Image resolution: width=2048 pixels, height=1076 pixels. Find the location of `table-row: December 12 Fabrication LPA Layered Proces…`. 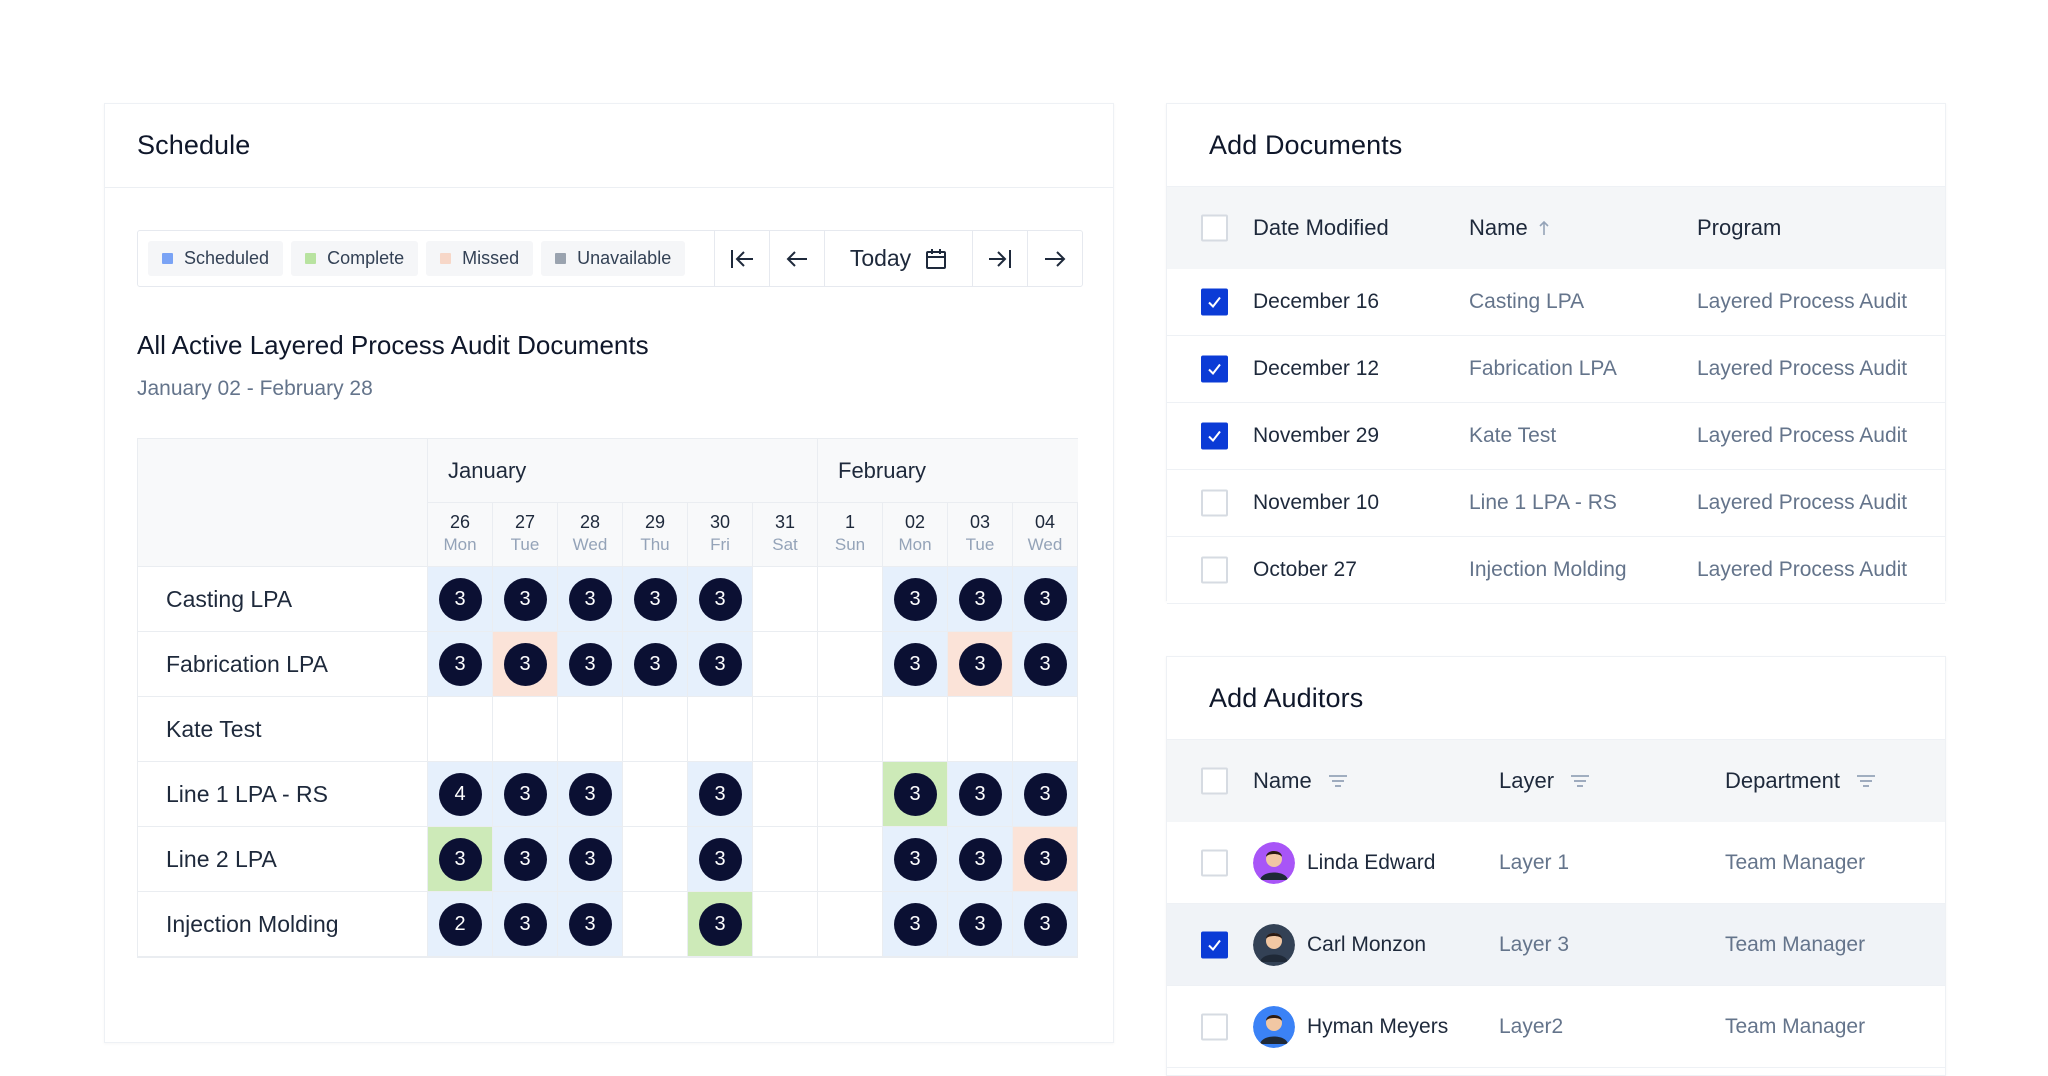

table-row: December 12 Fabrication LPA Layered Proces… is located at coordinates (1556, 369).